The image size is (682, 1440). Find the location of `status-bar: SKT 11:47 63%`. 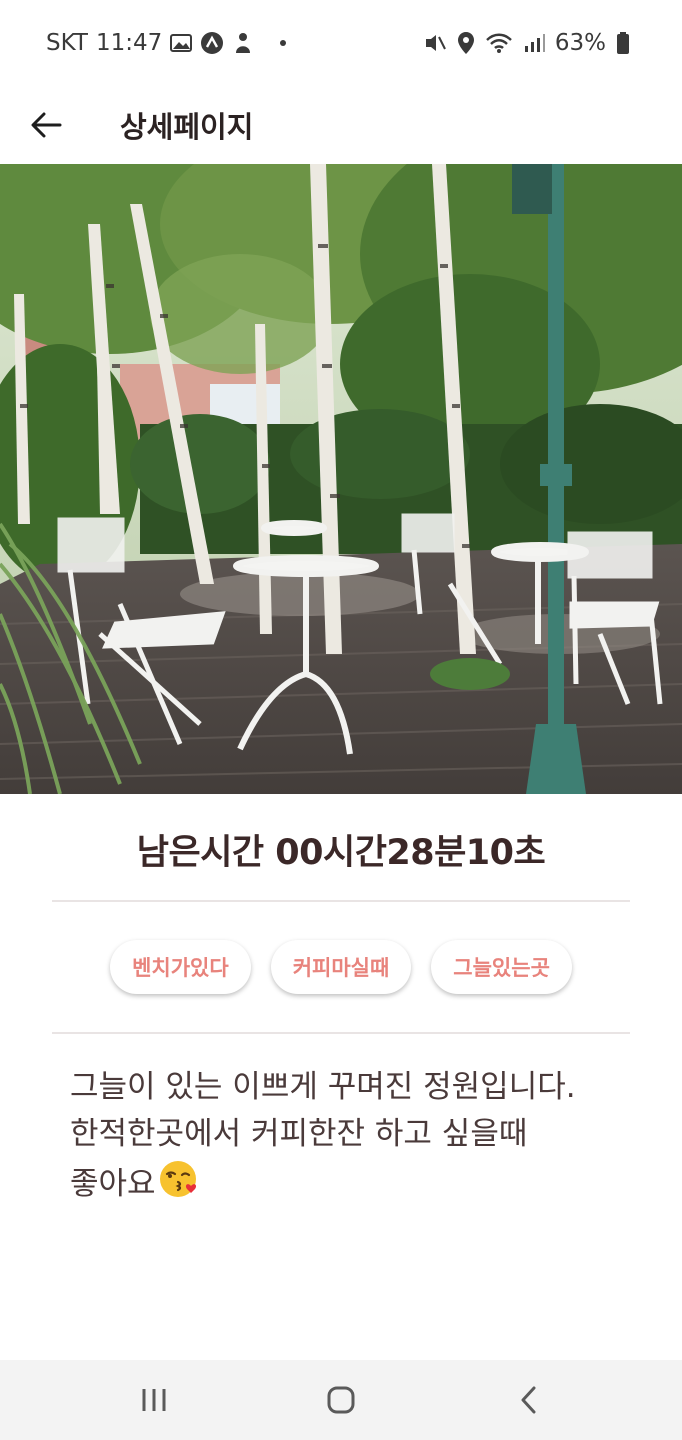

status-bar: SKT 11:47 63% is located at coordinates (341, 43).